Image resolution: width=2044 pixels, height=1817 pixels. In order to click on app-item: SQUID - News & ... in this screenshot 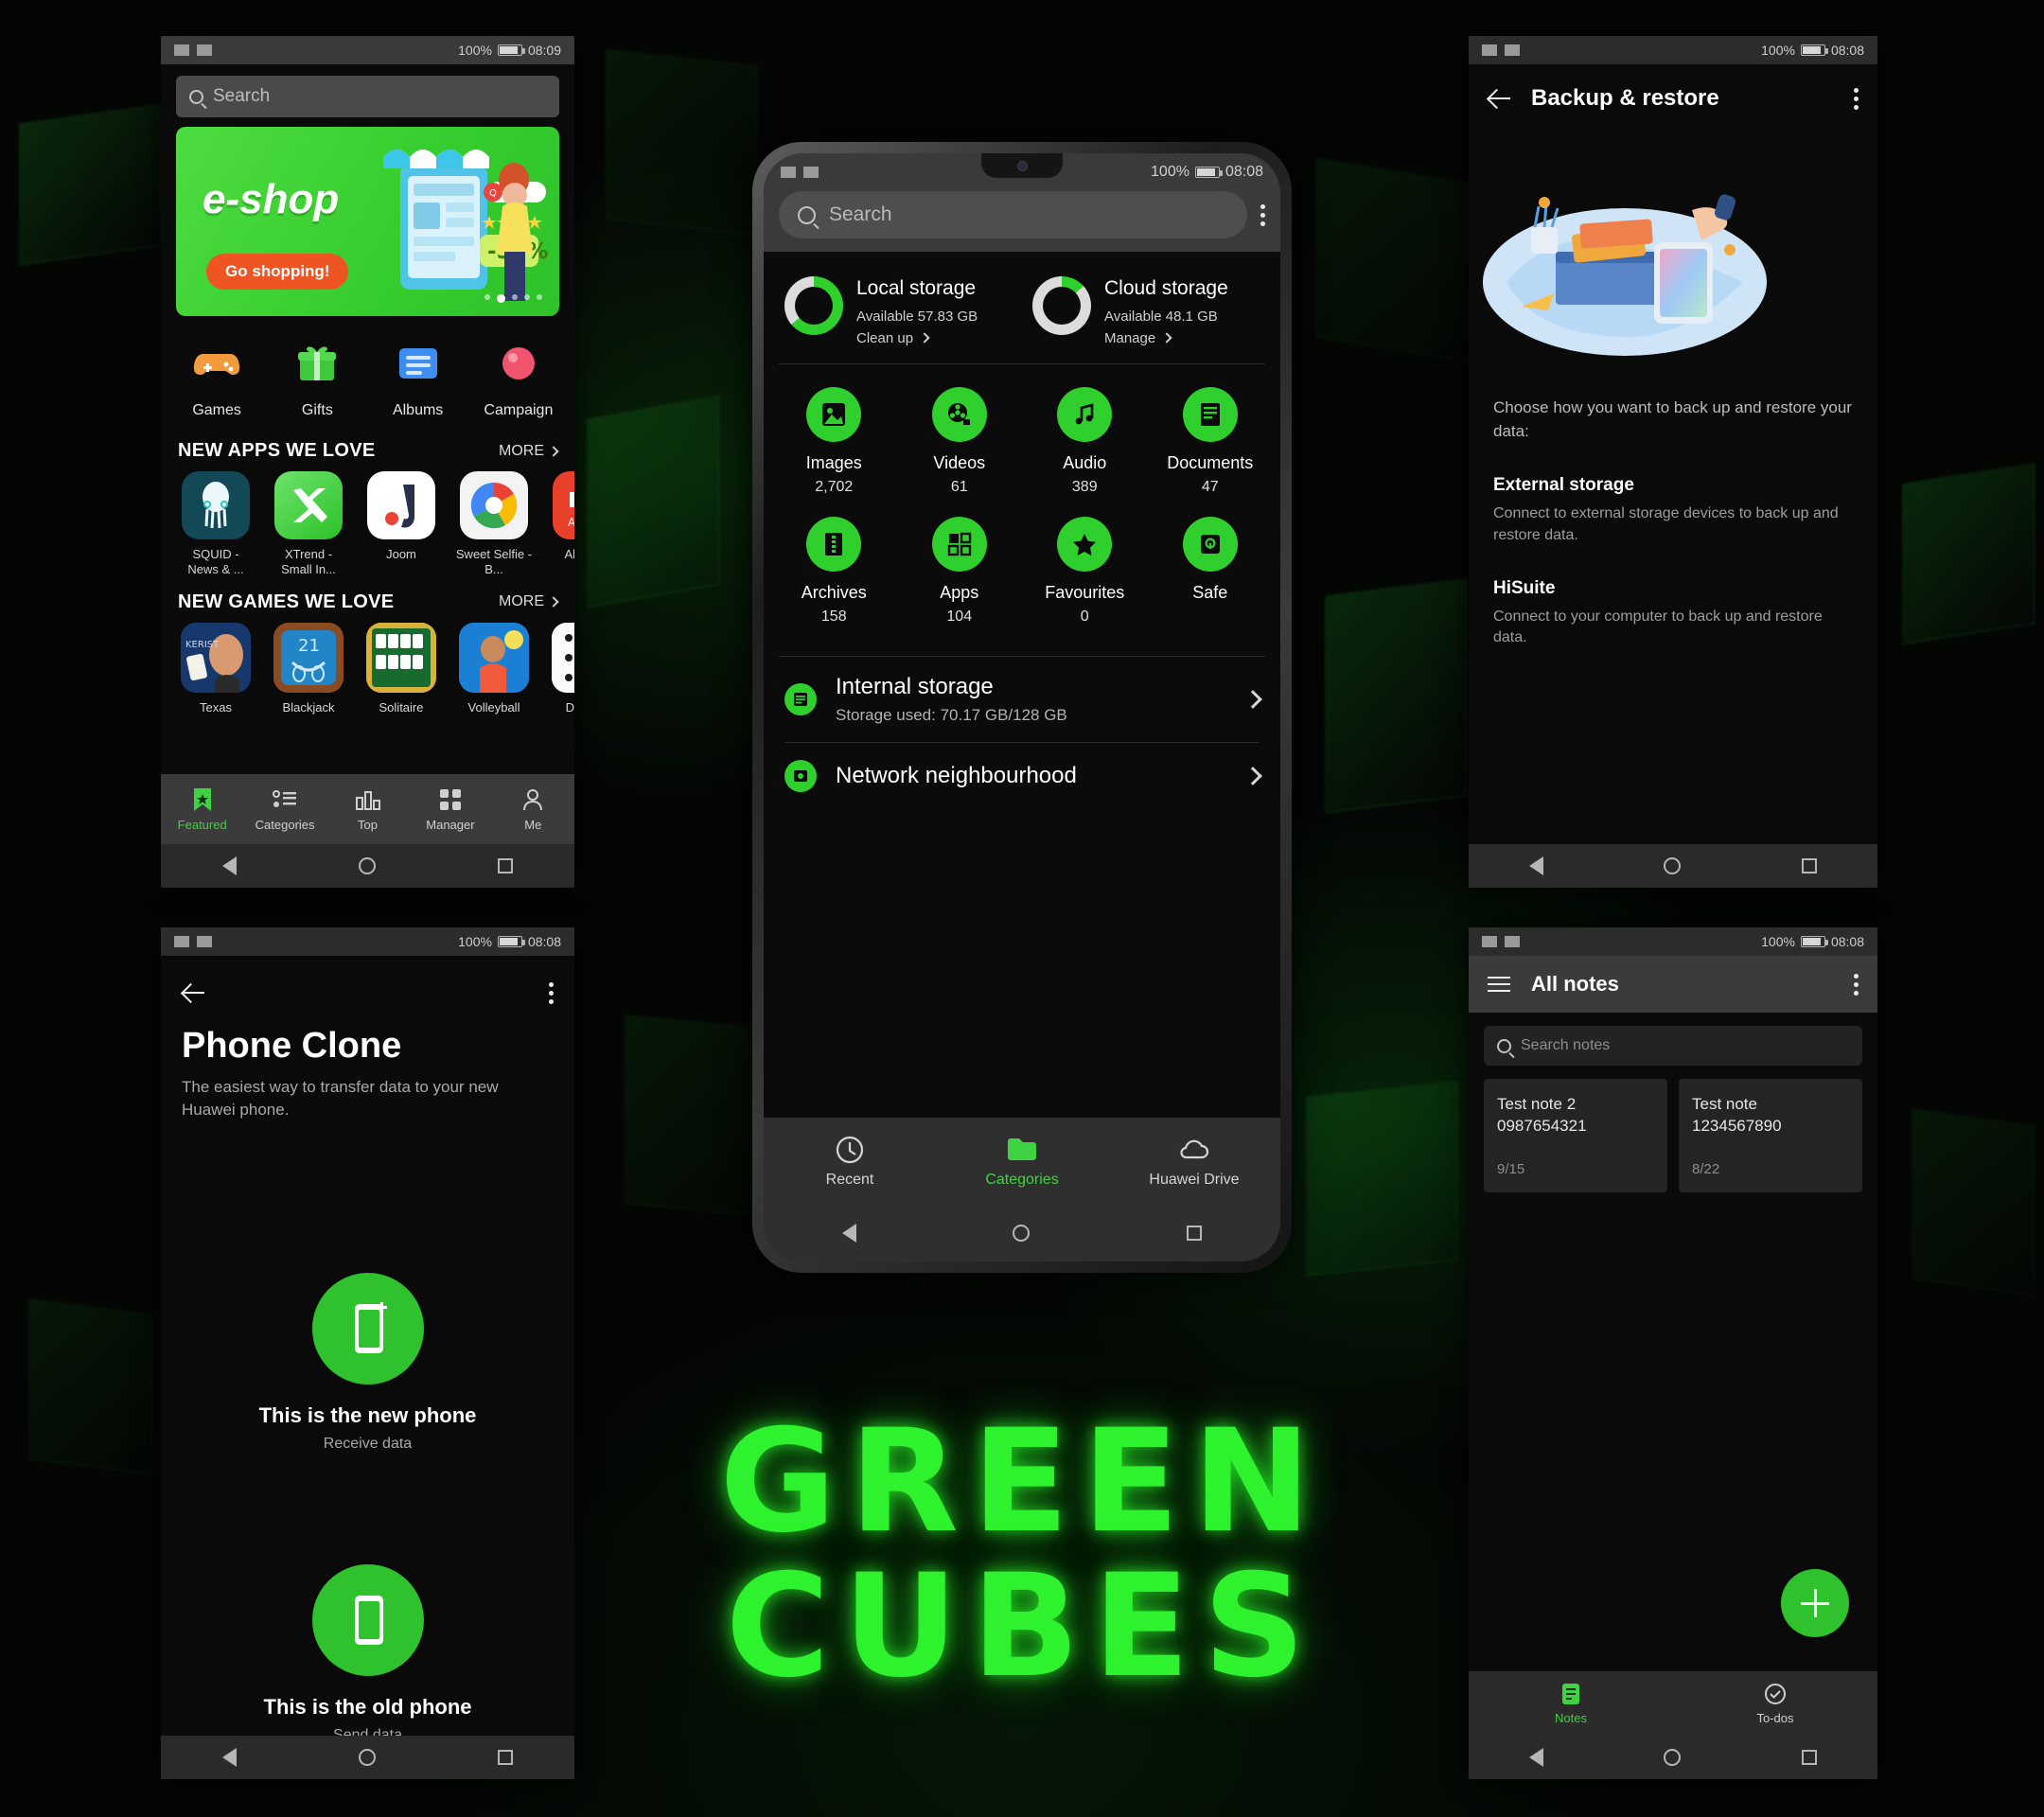, I will do `click(216, 524)`.